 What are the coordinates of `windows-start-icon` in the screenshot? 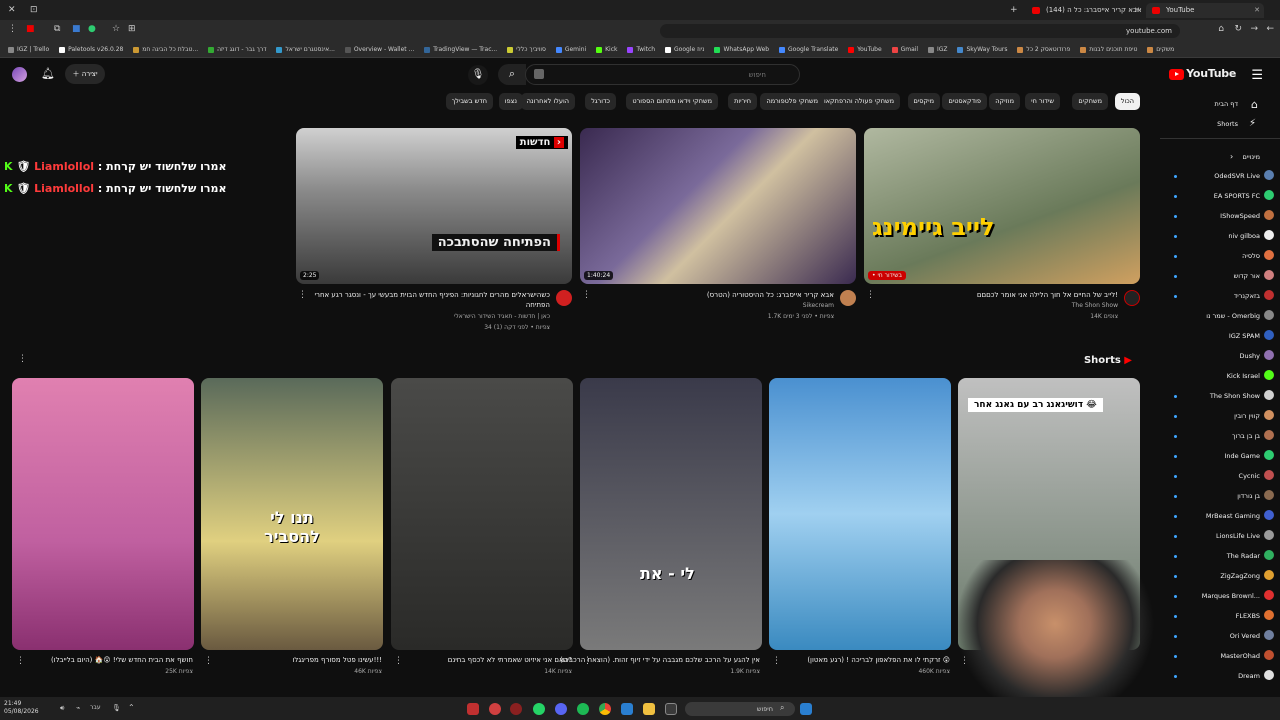 It's located at (806, 709).